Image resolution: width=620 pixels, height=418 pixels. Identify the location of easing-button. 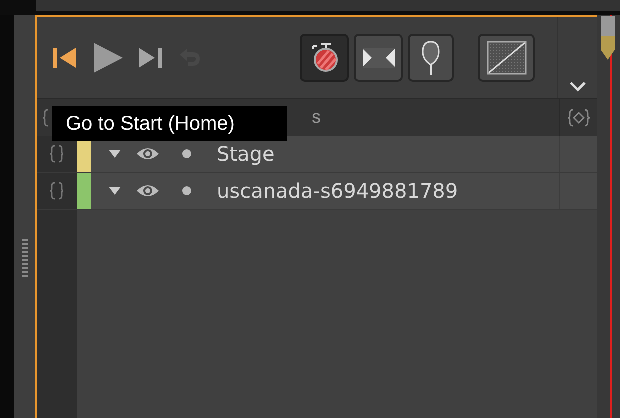
(506, 58).